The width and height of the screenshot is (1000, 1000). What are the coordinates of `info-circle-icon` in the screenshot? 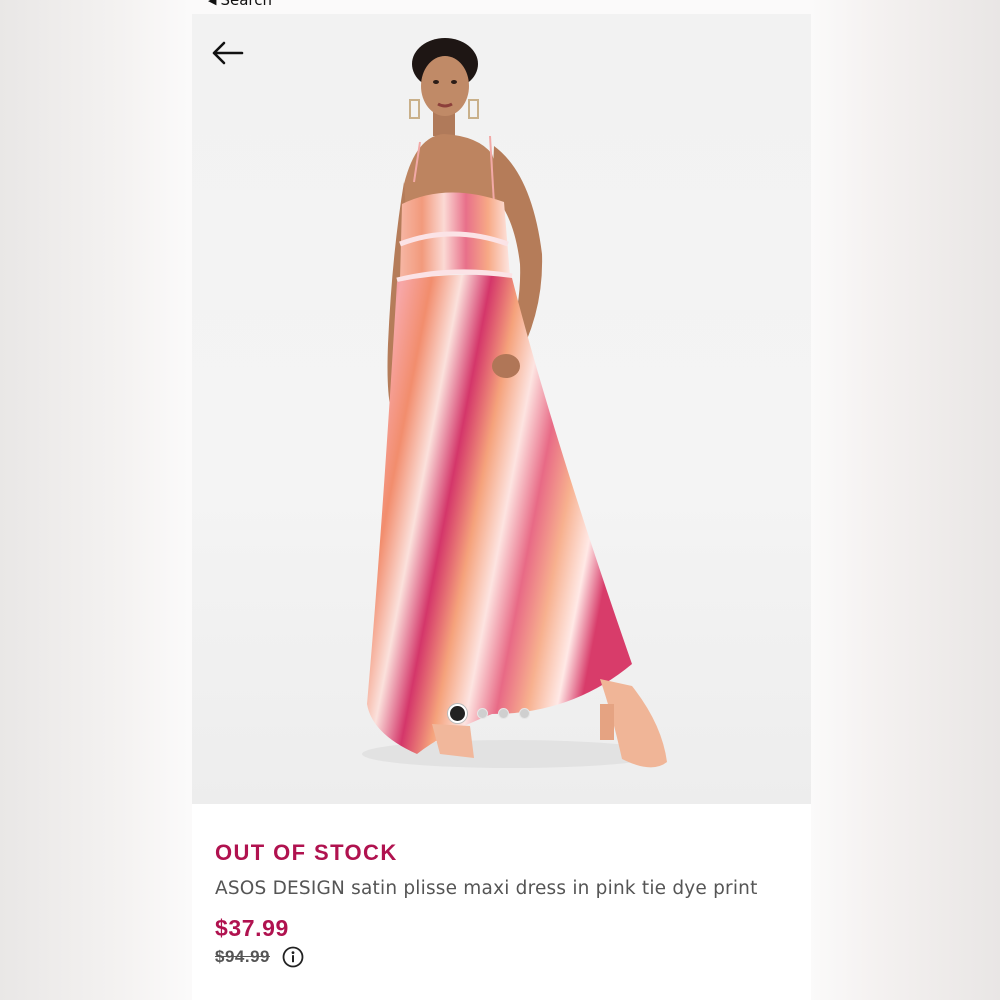 It's located at (293, 957).